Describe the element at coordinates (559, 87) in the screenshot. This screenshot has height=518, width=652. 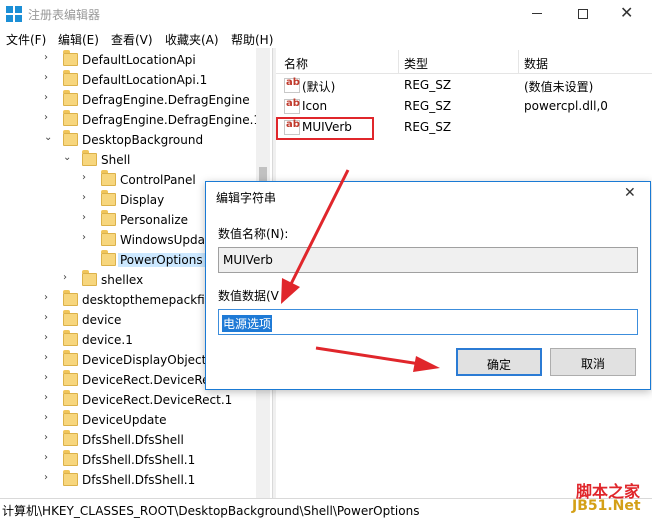
I see `value-data: (数值未设置)` at that location.